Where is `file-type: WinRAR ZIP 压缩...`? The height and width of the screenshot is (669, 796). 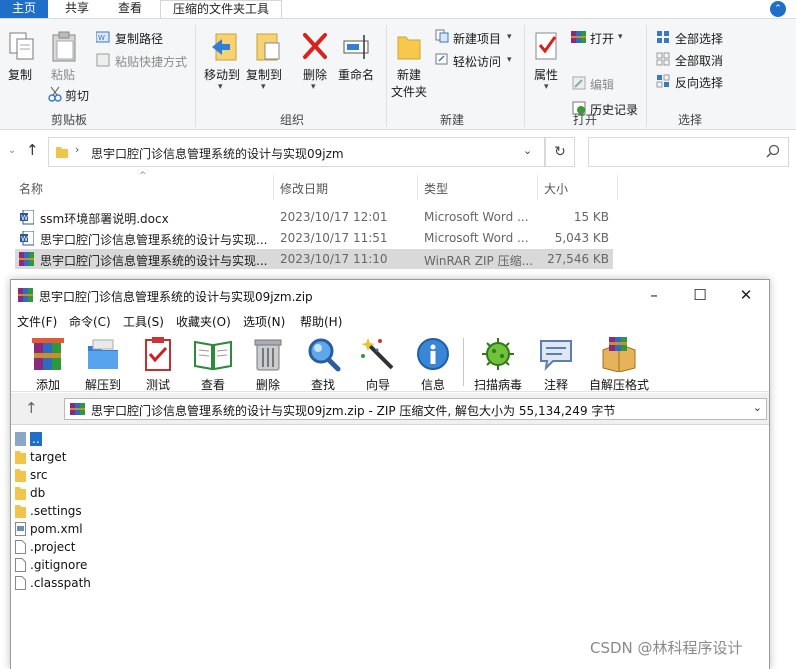
file-type: WinRAR ZIP 压缩... is located at coordinates (479, 261).